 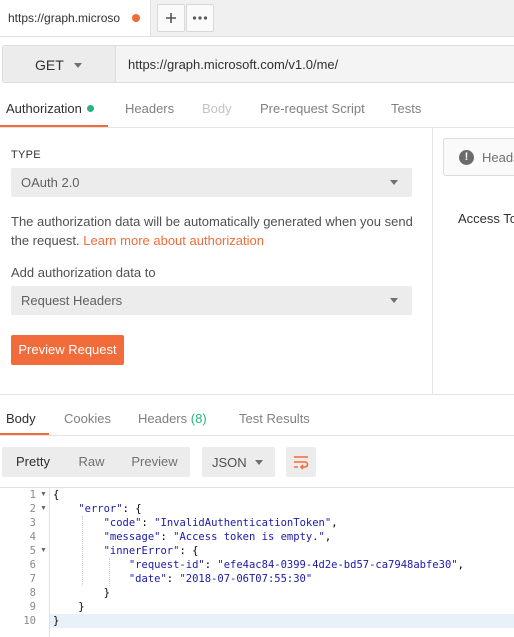 What do you see at coordinates (217, 108) in the screenshot?
I see `tab-body: Body` at bounding box center [217, 108].